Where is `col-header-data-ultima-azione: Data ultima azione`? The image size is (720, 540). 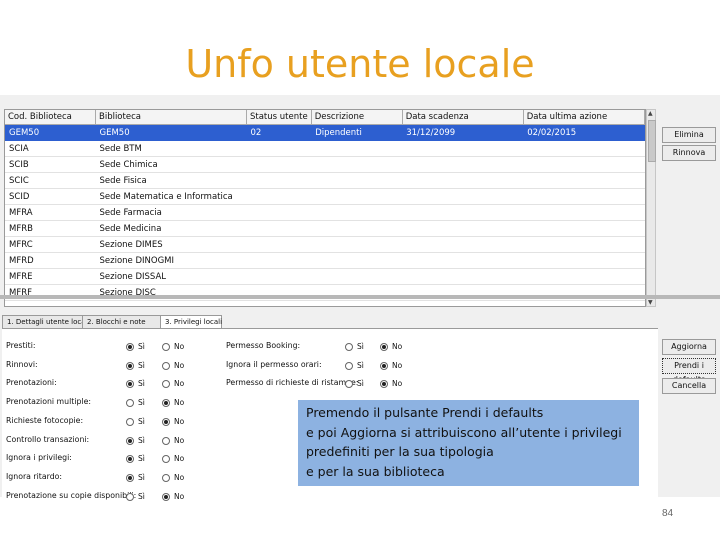
col-header-data-ultima-azione: Data ultima azione is located at coordinates (584, 117).